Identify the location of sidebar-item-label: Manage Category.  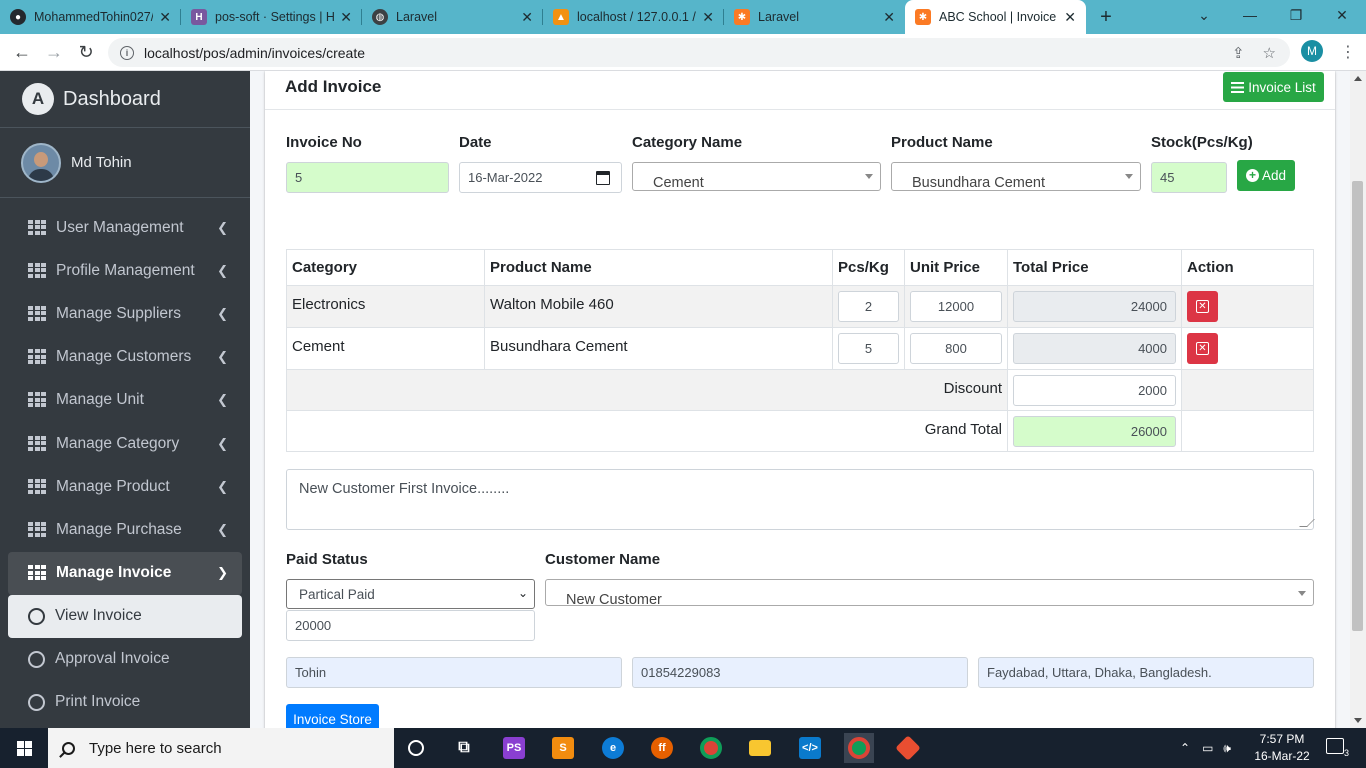
(118, 443).